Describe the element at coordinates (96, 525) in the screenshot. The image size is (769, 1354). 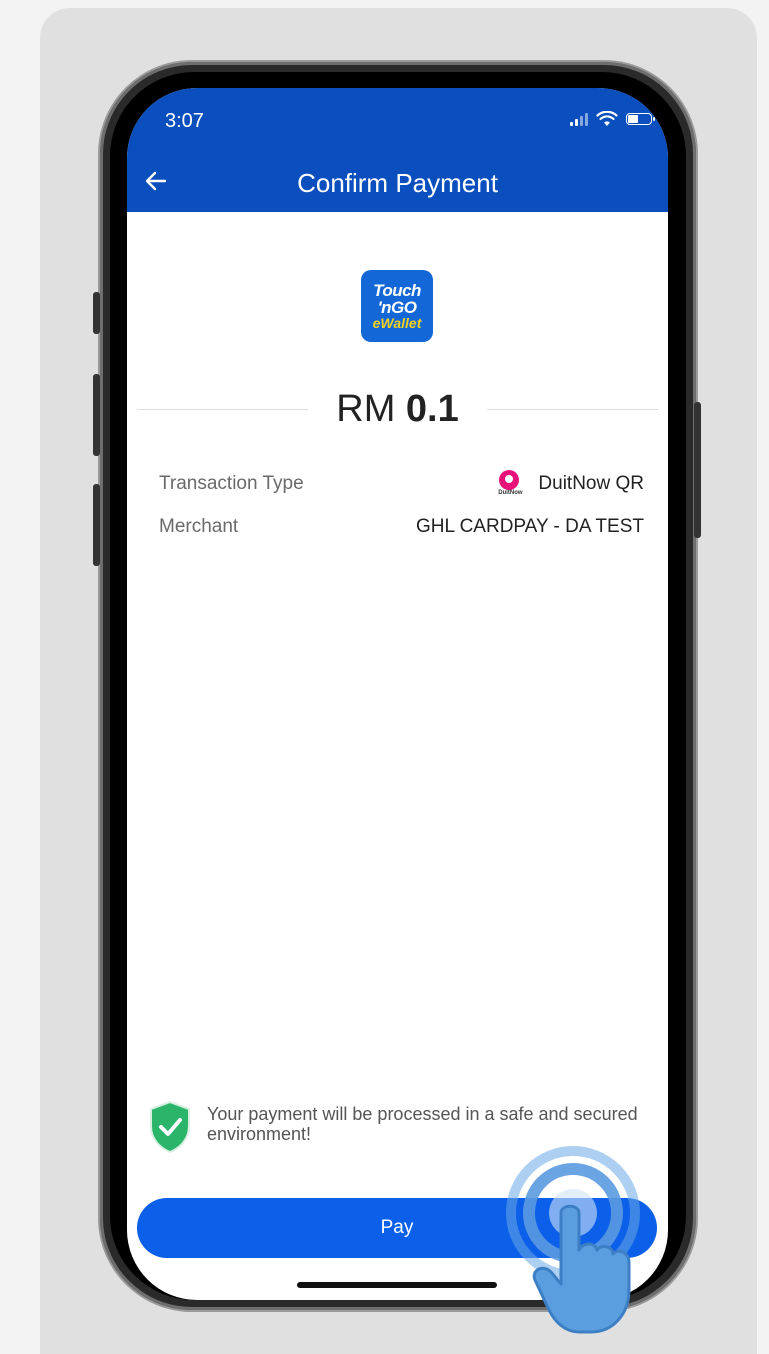
I see `volume-down-button` at that location.